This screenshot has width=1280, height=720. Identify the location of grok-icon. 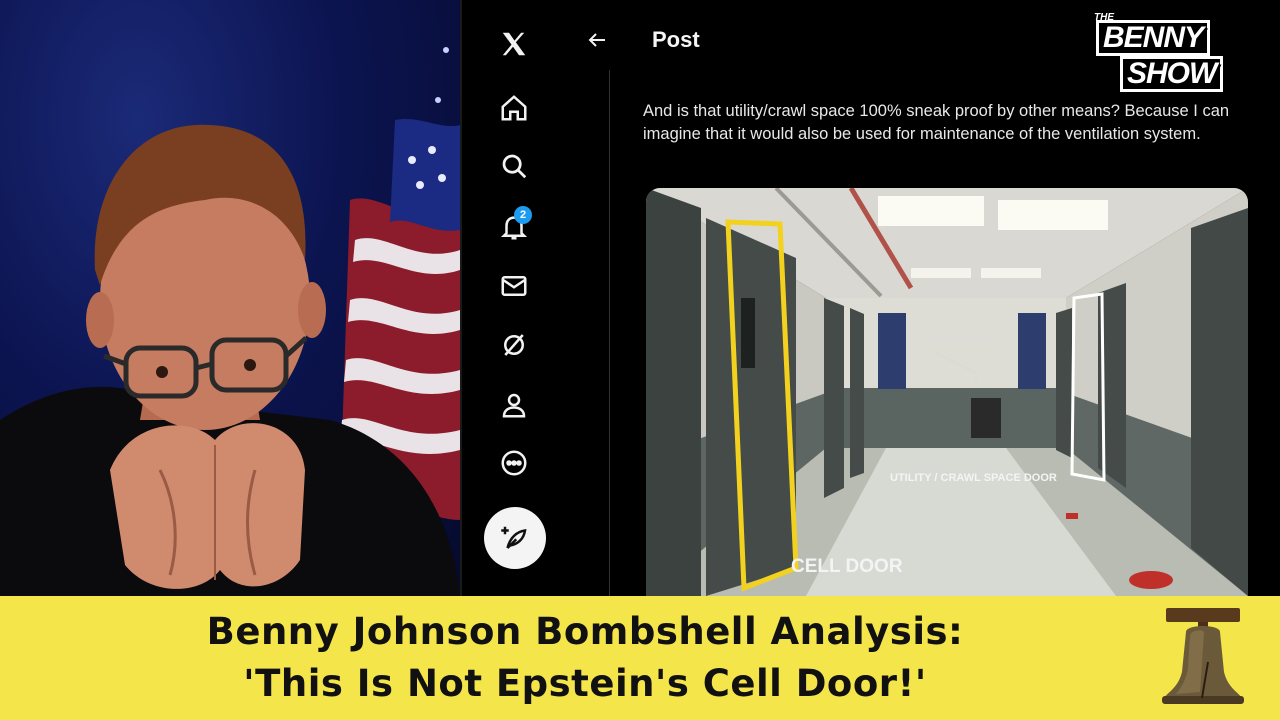
(514, 345).